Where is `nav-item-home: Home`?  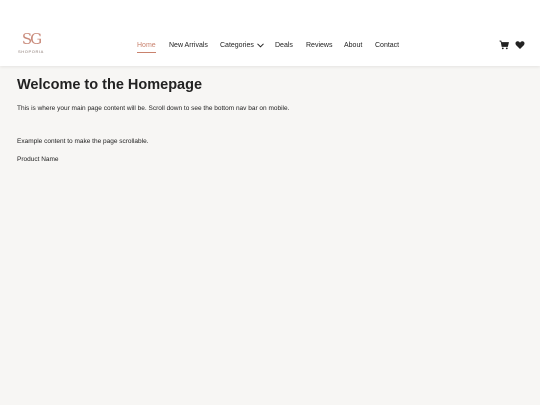 nav-item-home: Home is located at coordinates (146, 47).